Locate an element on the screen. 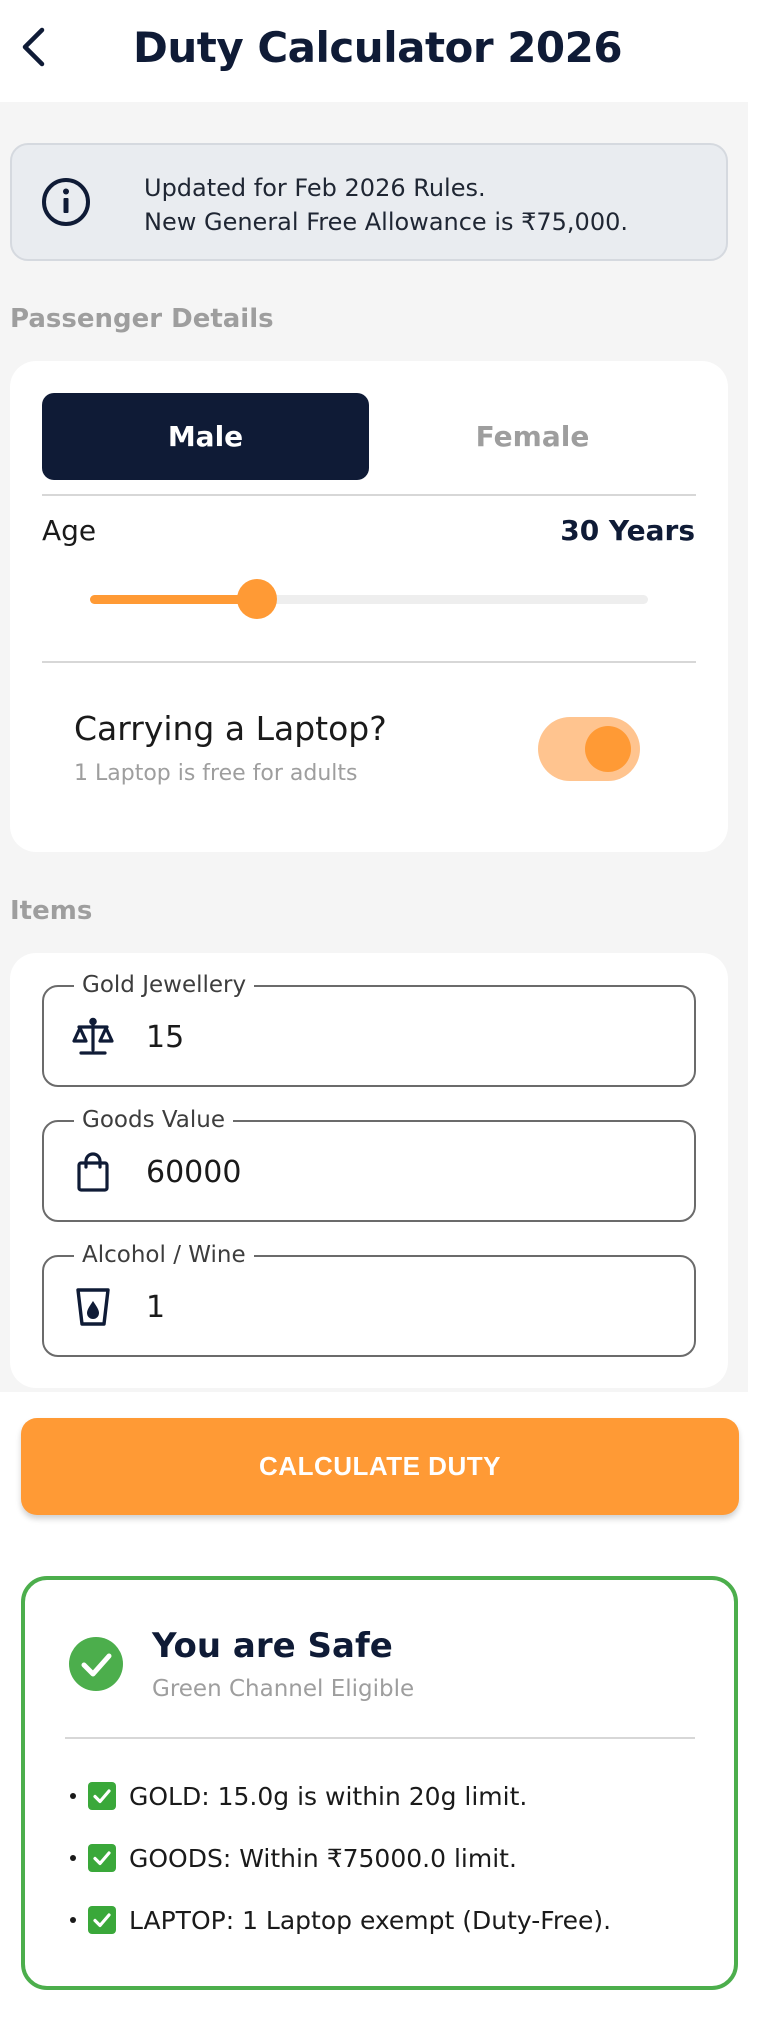  gold-jewellery-label: Gold Jewellery is located at coordinates (164, 985).